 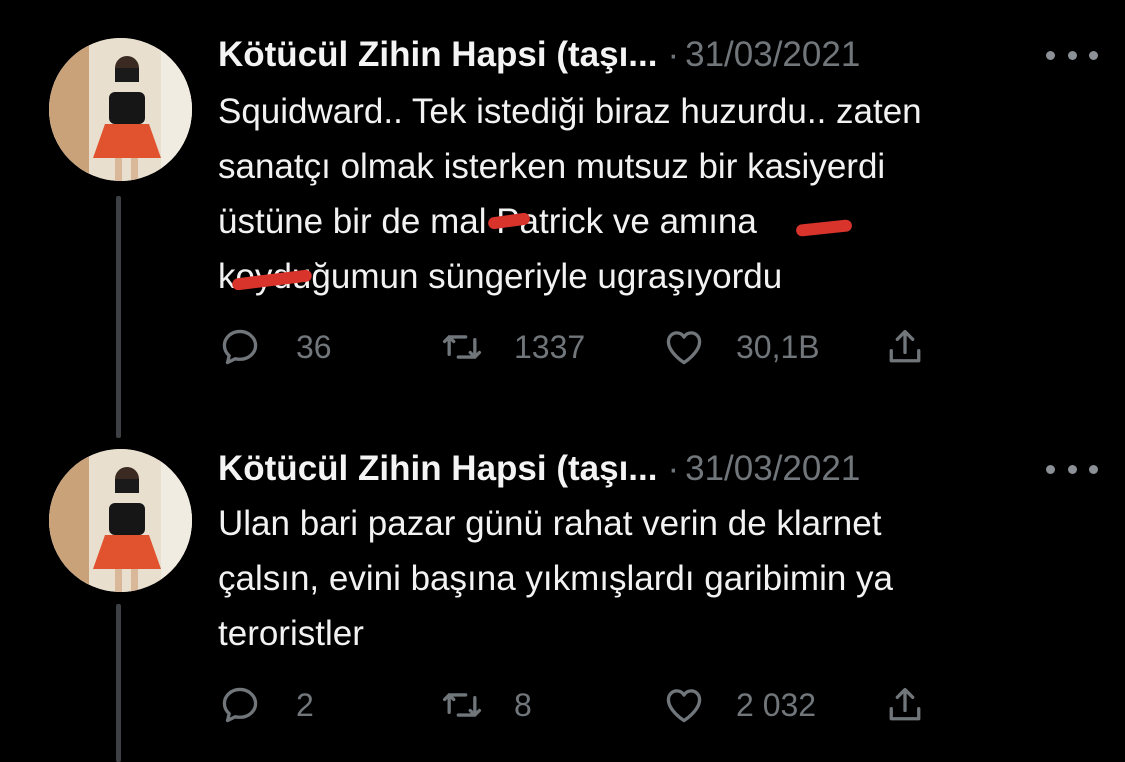 What do you see at coordinates (314, 346) in the screenshot?
I see `reply-count: 36` at bounding box center [314, 346].